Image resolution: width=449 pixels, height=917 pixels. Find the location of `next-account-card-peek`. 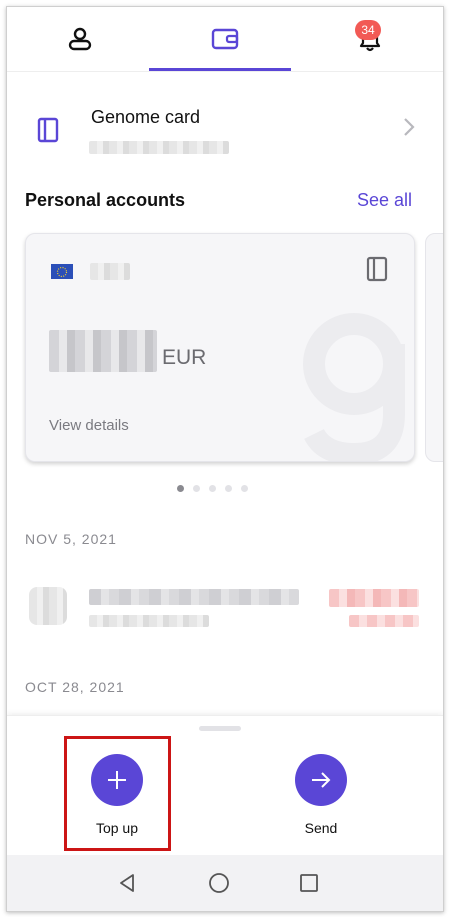

next-account-card-peek is located at coordinates (434, 347).